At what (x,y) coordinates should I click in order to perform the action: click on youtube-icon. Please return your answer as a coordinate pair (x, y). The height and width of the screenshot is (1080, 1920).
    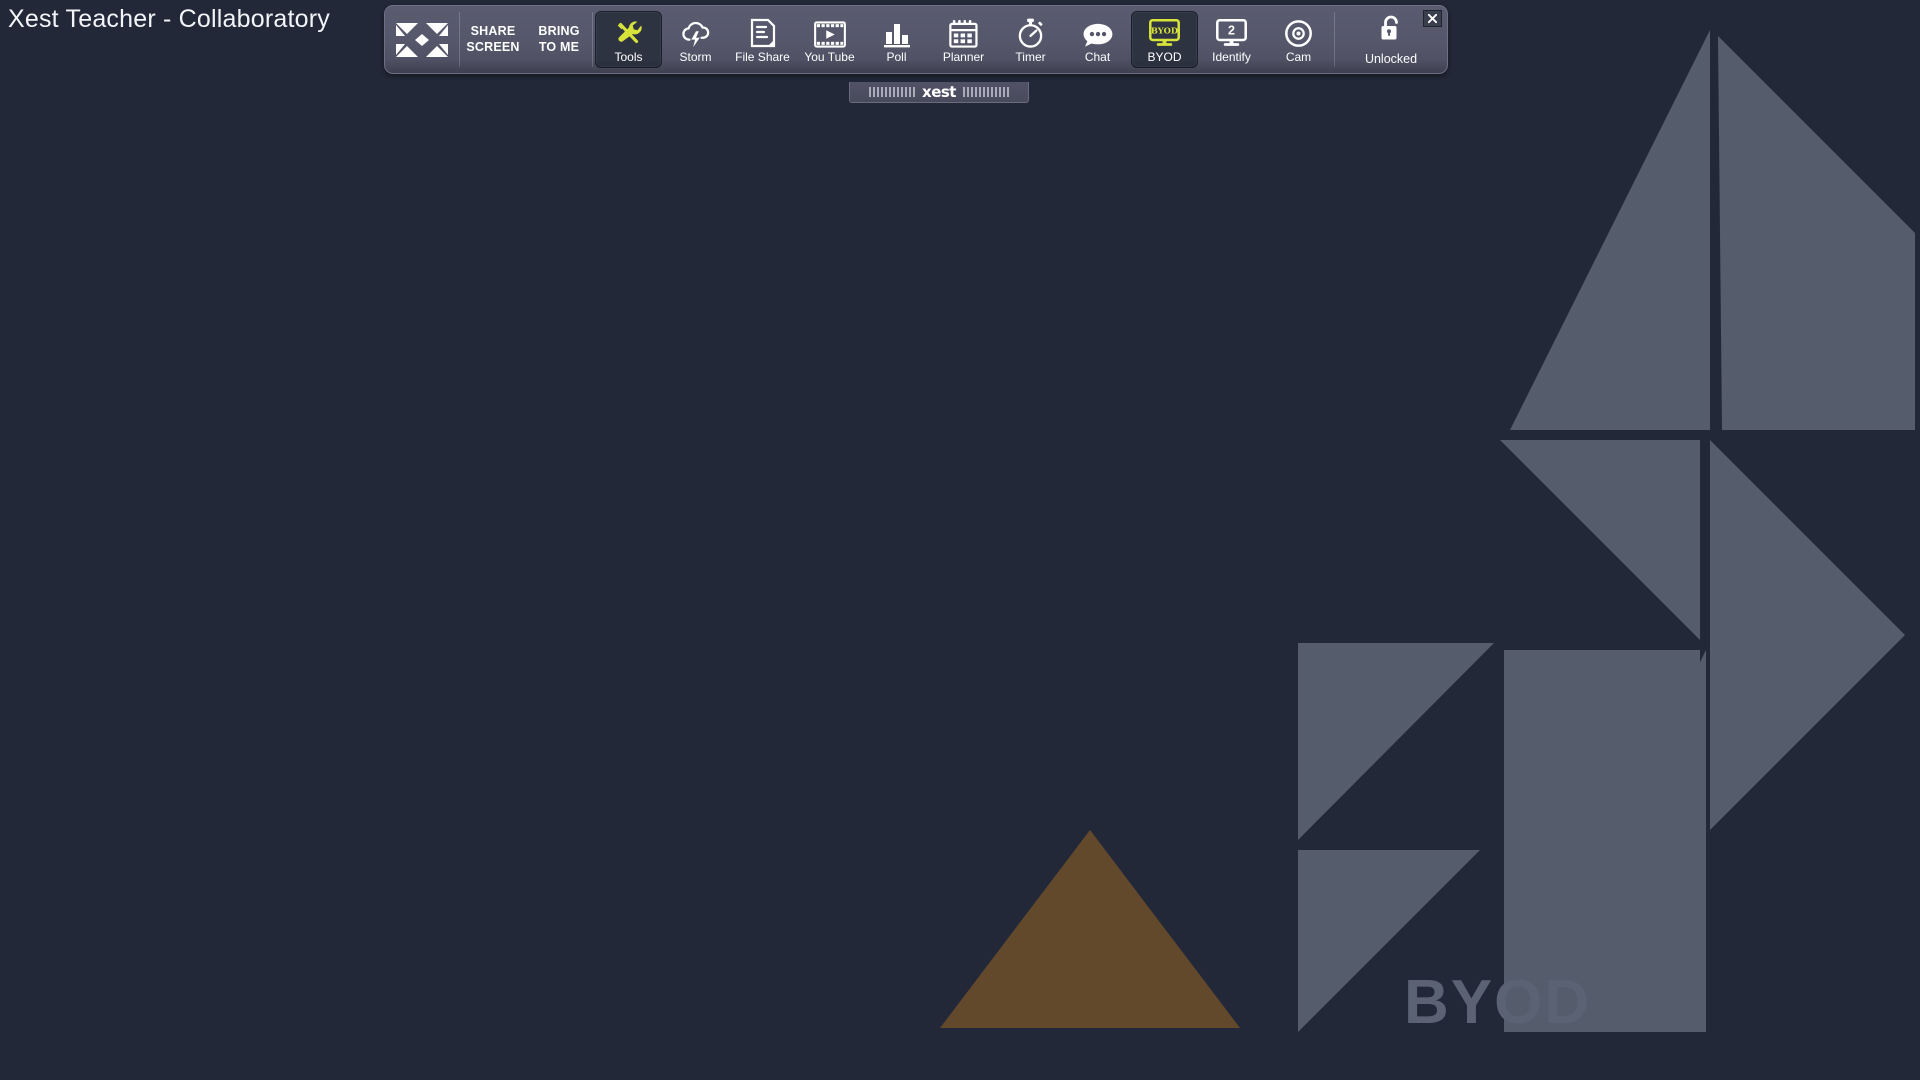
    Looking at the image, I should click on (829, 32).